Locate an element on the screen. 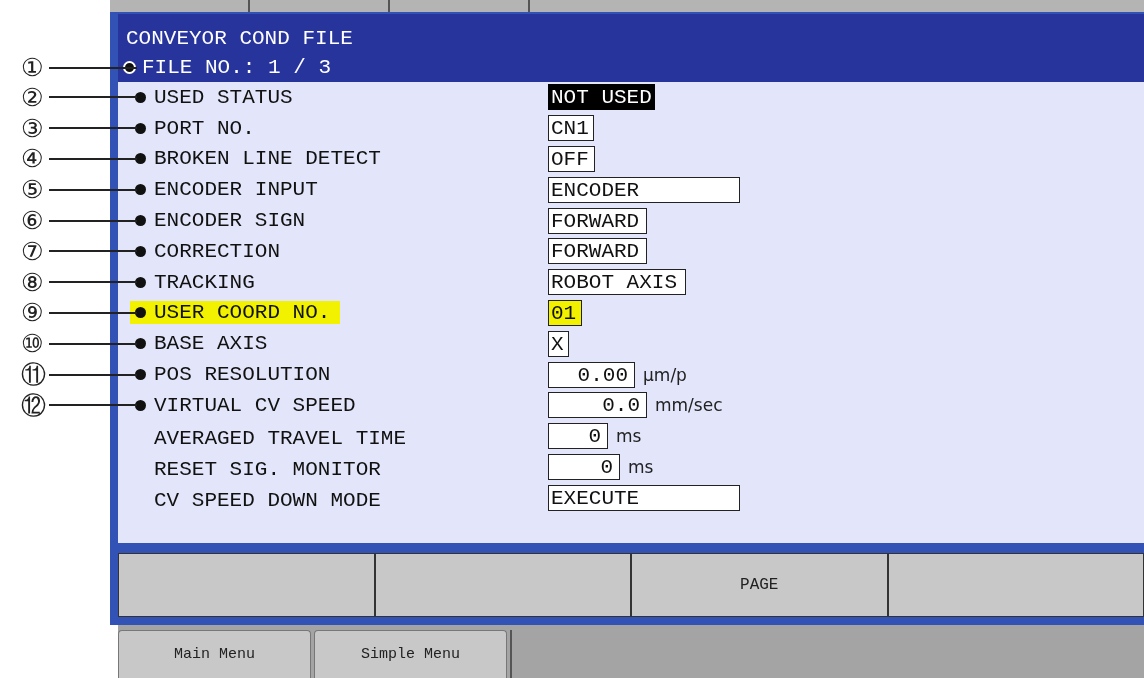 The image size is (1144, 678). value-field: X is located at coordinates (558, 343).